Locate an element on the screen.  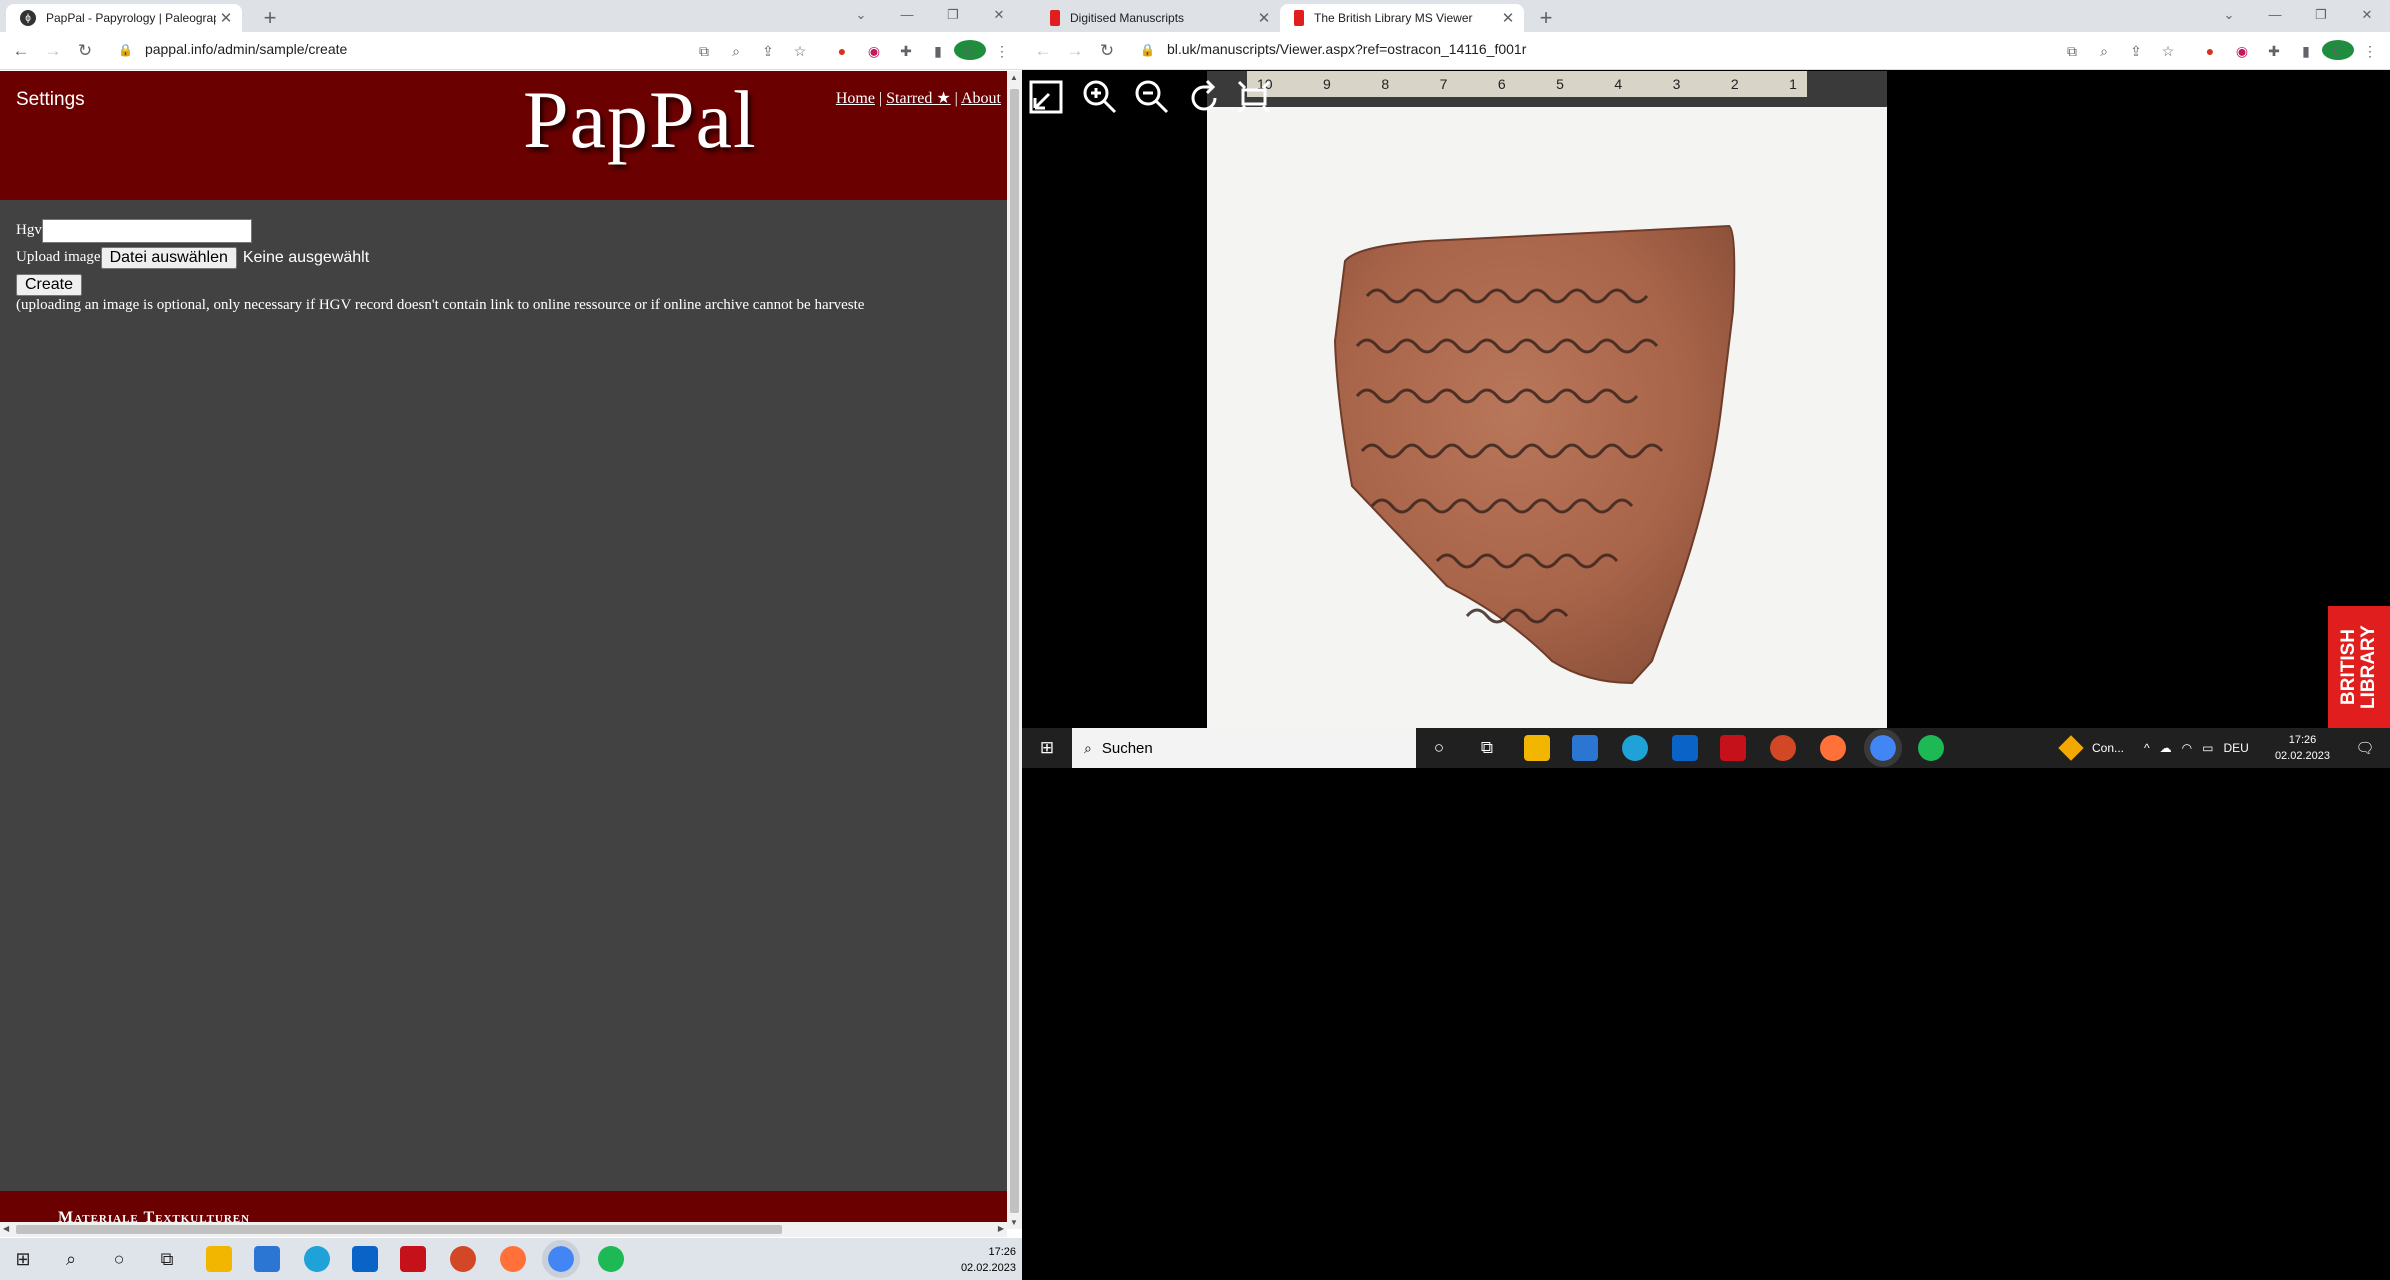
taskbar-search-box: ⌕ Suchen is located at coordinates (1244, 748).